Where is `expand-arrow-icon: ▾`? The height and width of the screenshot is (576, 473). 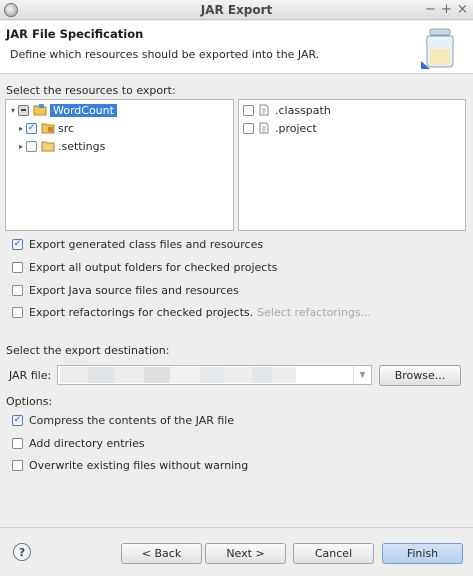
expand-arrow-icon: ▾ is located at coordinates (13, 110).